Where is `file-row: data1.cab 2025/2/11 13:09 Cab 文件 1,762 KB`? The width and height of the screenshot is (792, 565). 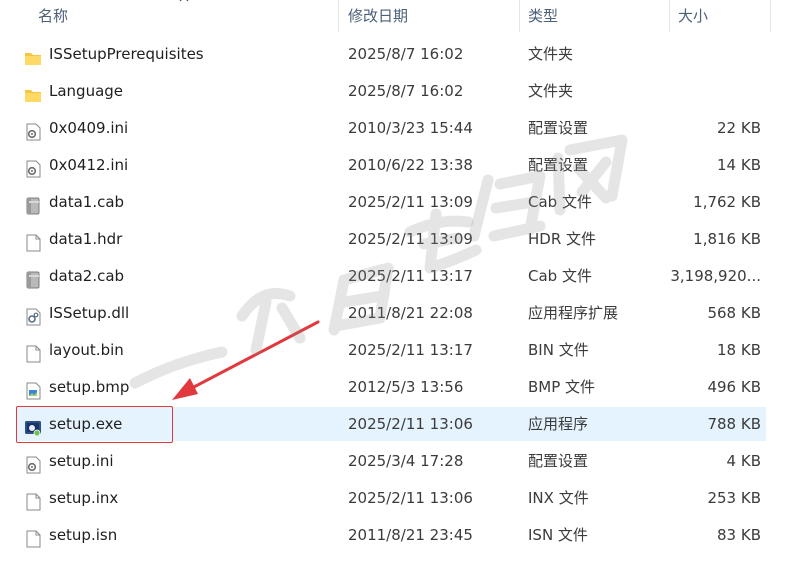
file-row: data1.cab 2025/2/11 13:09 Cab 文件 1,762 KB is located at coordinates (391, 202).